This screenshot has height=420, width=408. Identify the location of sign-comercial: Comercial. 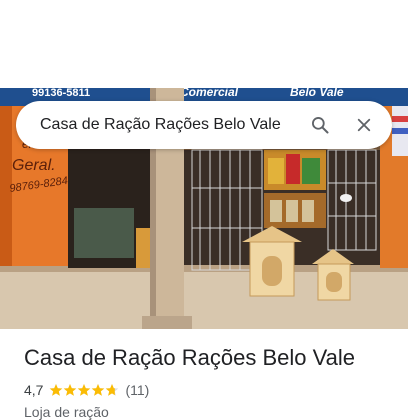
(209, 93).